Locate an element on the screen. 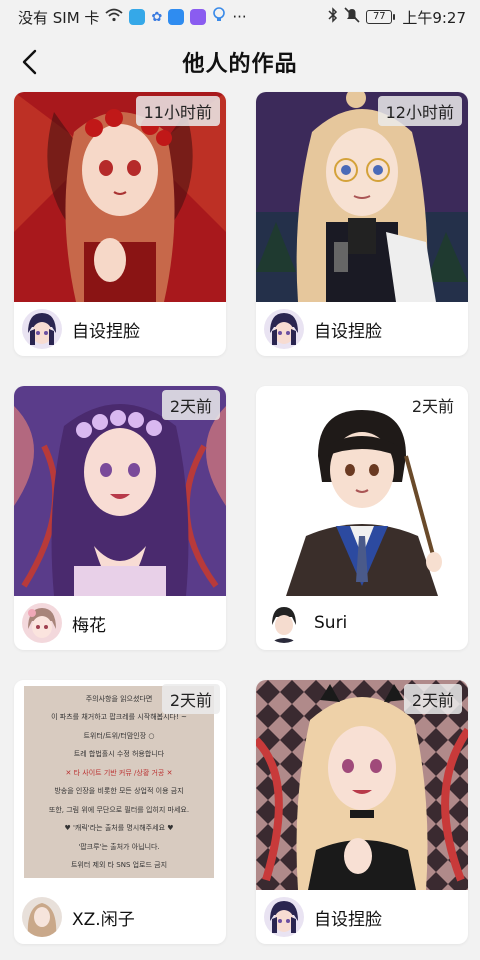 The image size is (480, 960). card-footer: 梅花 is located at coordinates (120, 623).